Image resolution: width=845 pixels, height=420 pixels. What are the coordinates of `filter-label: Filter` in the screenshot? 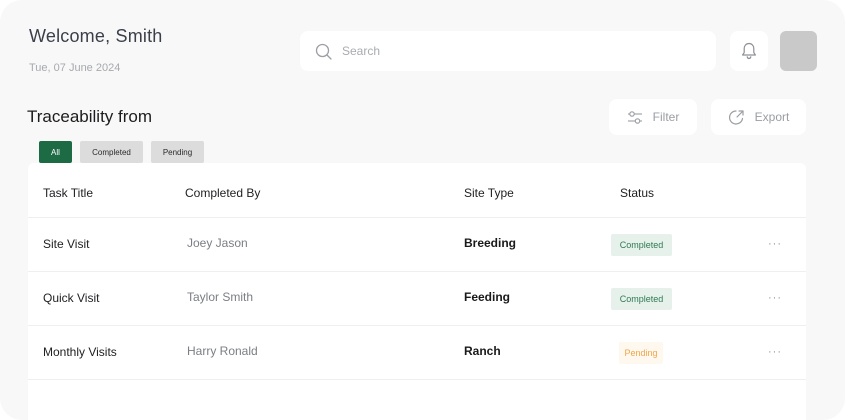 It's located at (666, 117).